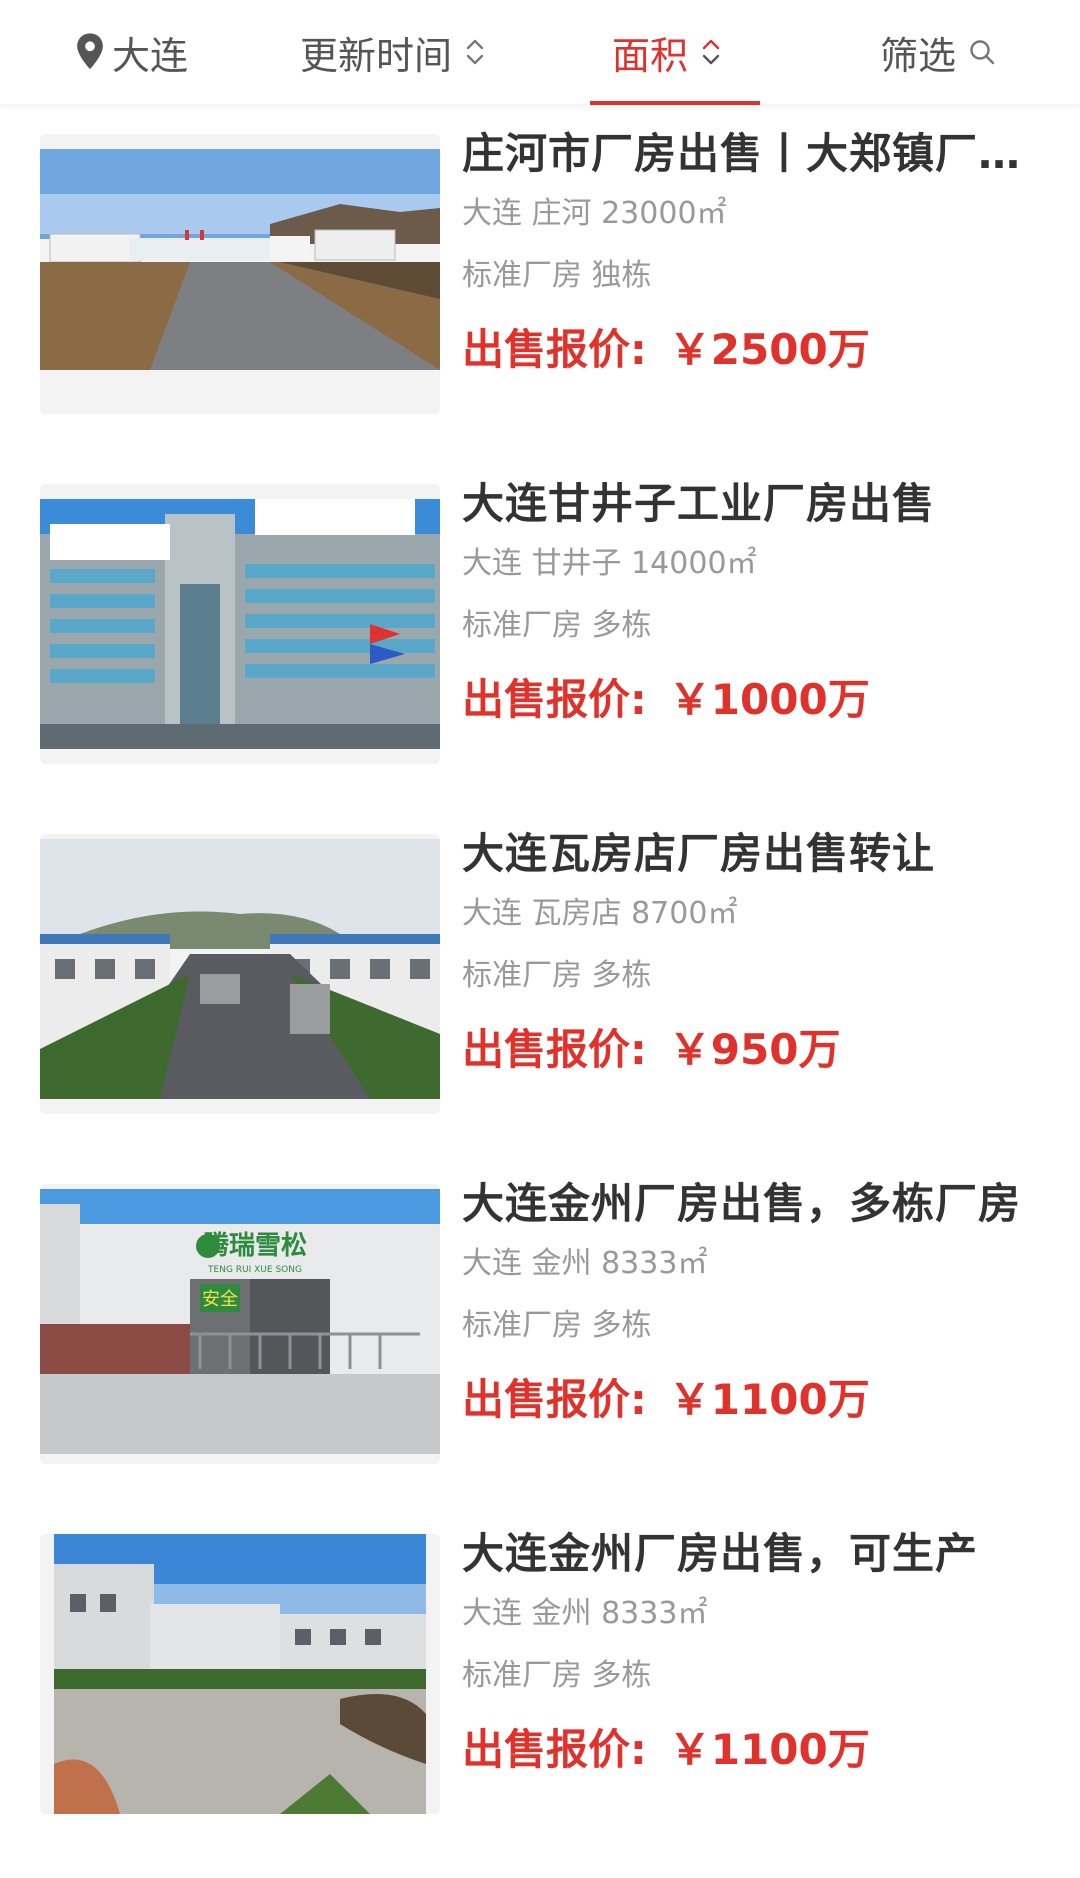 The width and height of the screenshot is (1080, 1878). I want to click on listing-meta: 大连 甘井子 14000㎡, so click(742, 564).